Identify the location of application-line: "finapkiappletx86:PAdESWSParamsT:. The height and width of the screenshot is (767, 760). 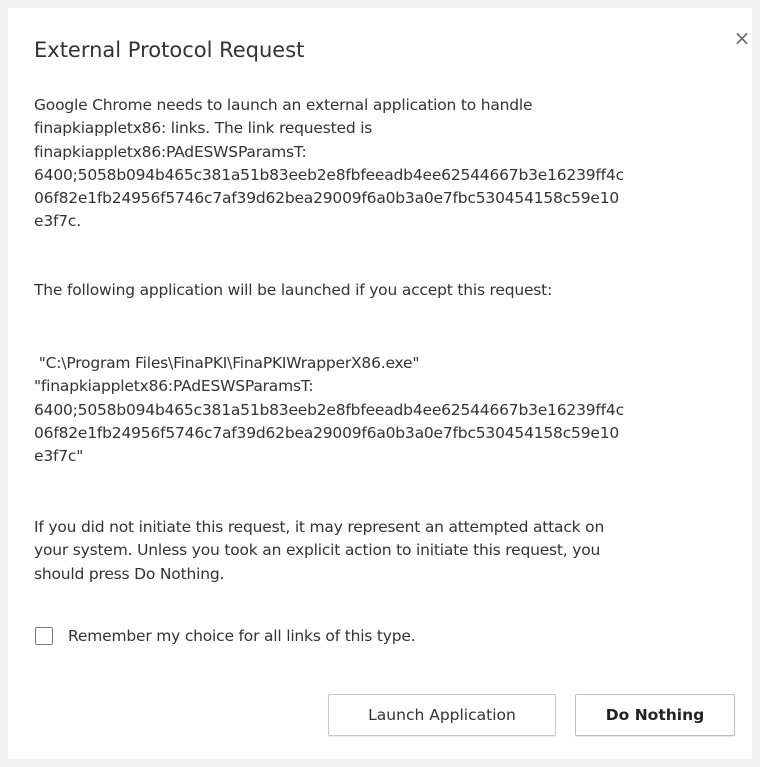
(174, 386).